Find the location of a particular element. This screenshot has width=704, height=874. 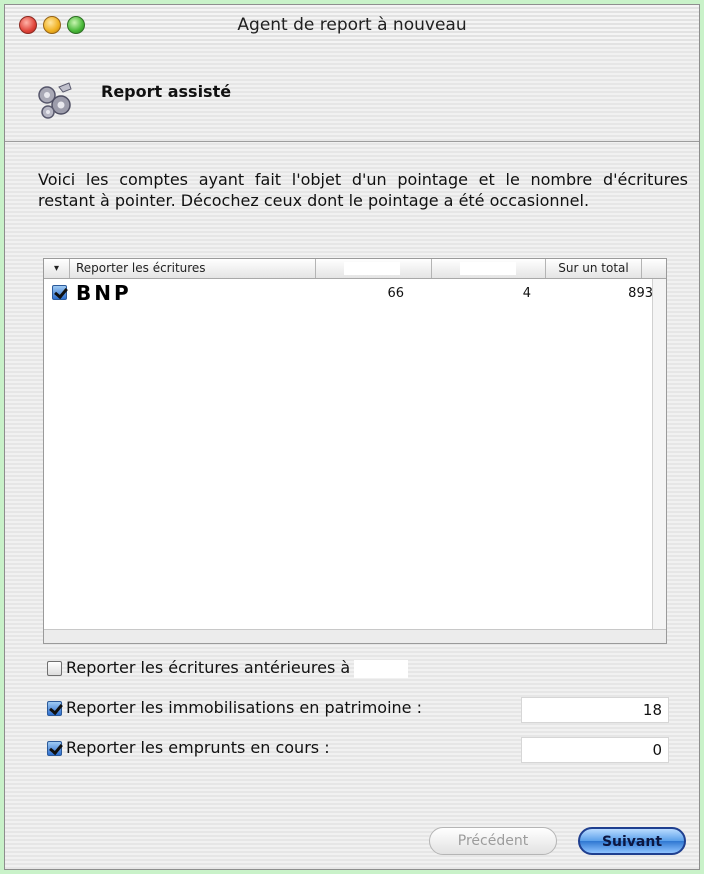

column-header-total: Sur un total is located at coordinates (594, 268).